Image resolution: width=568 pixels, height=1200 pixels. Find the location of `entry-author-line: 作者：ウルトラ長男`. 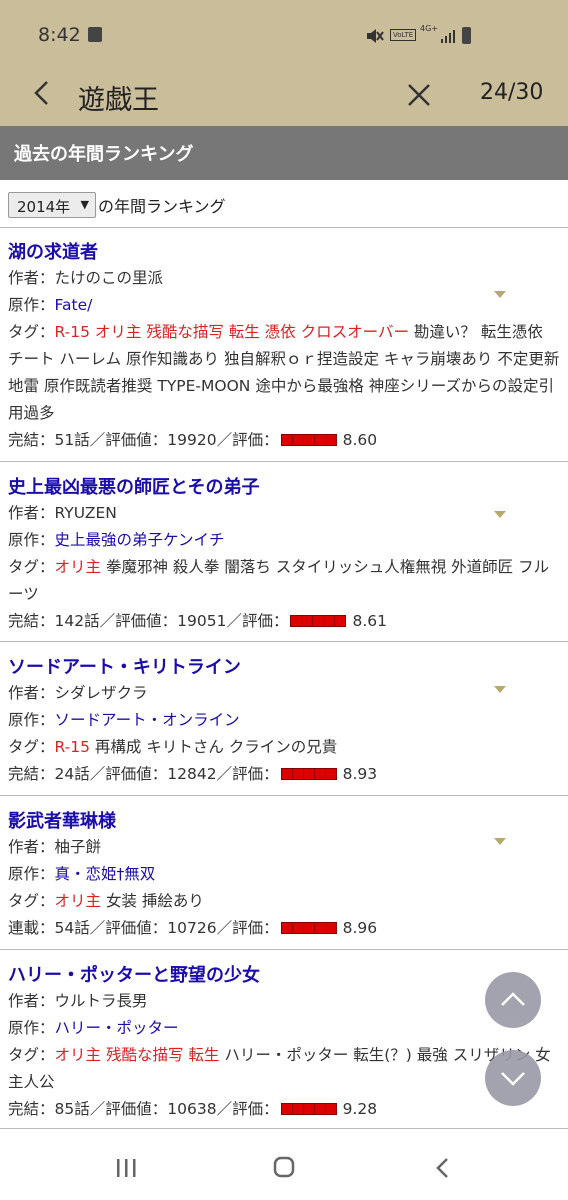

entry-author-line: 作者：ウルトラ長男 is located at coordinates (78, 1001).